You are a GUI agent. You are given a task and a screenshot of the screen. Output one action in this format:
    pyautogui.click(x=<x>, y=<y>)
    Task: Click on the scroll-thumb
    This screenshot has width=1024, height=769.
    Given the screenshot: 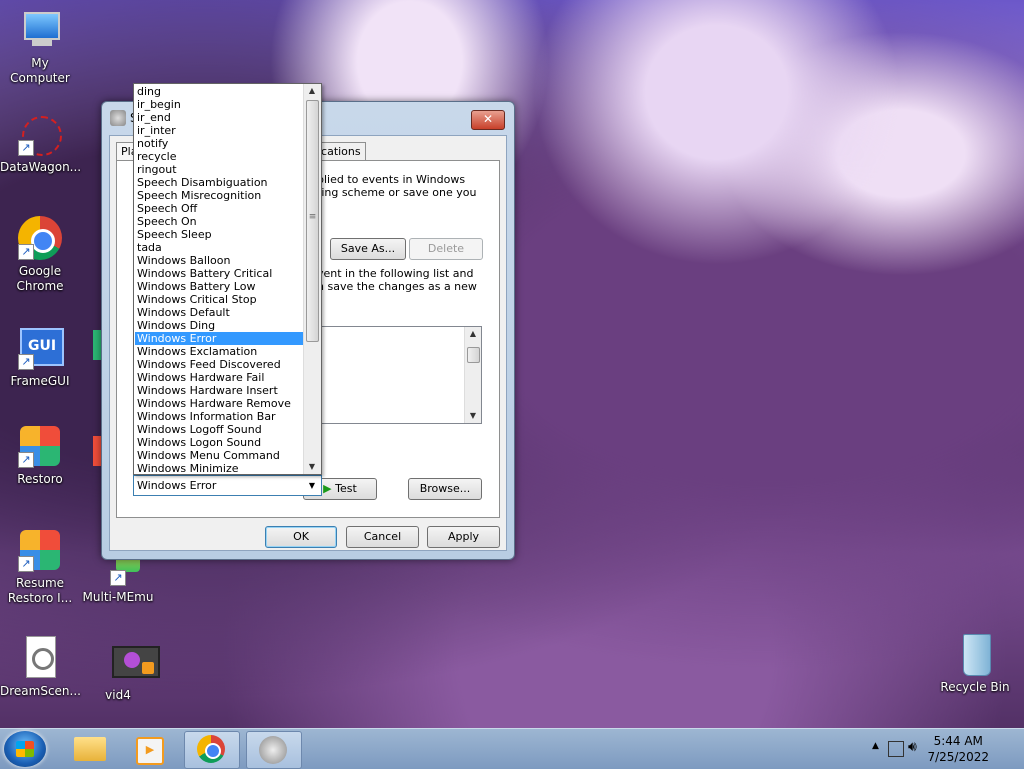 What is the action you would take?
    pyautogui.click(x=473, y=355)
    